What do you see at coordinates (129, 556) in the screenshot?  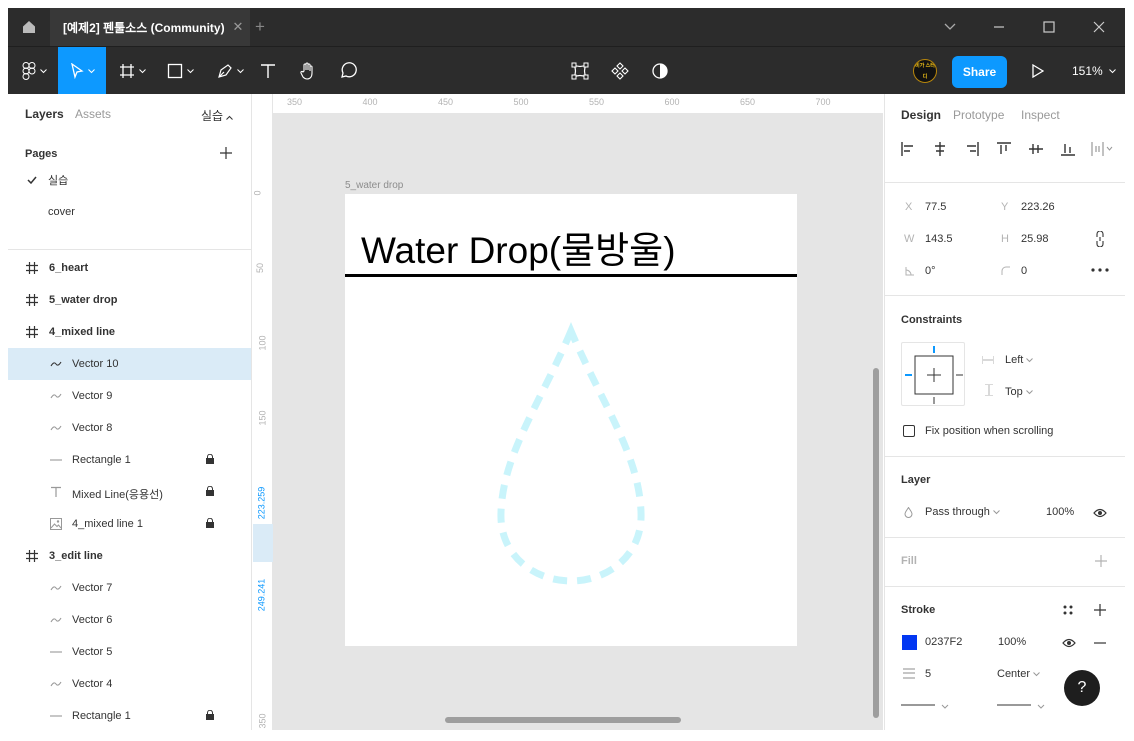 I see `layer-row: 3_edit line` at bounding box center [129, 556].